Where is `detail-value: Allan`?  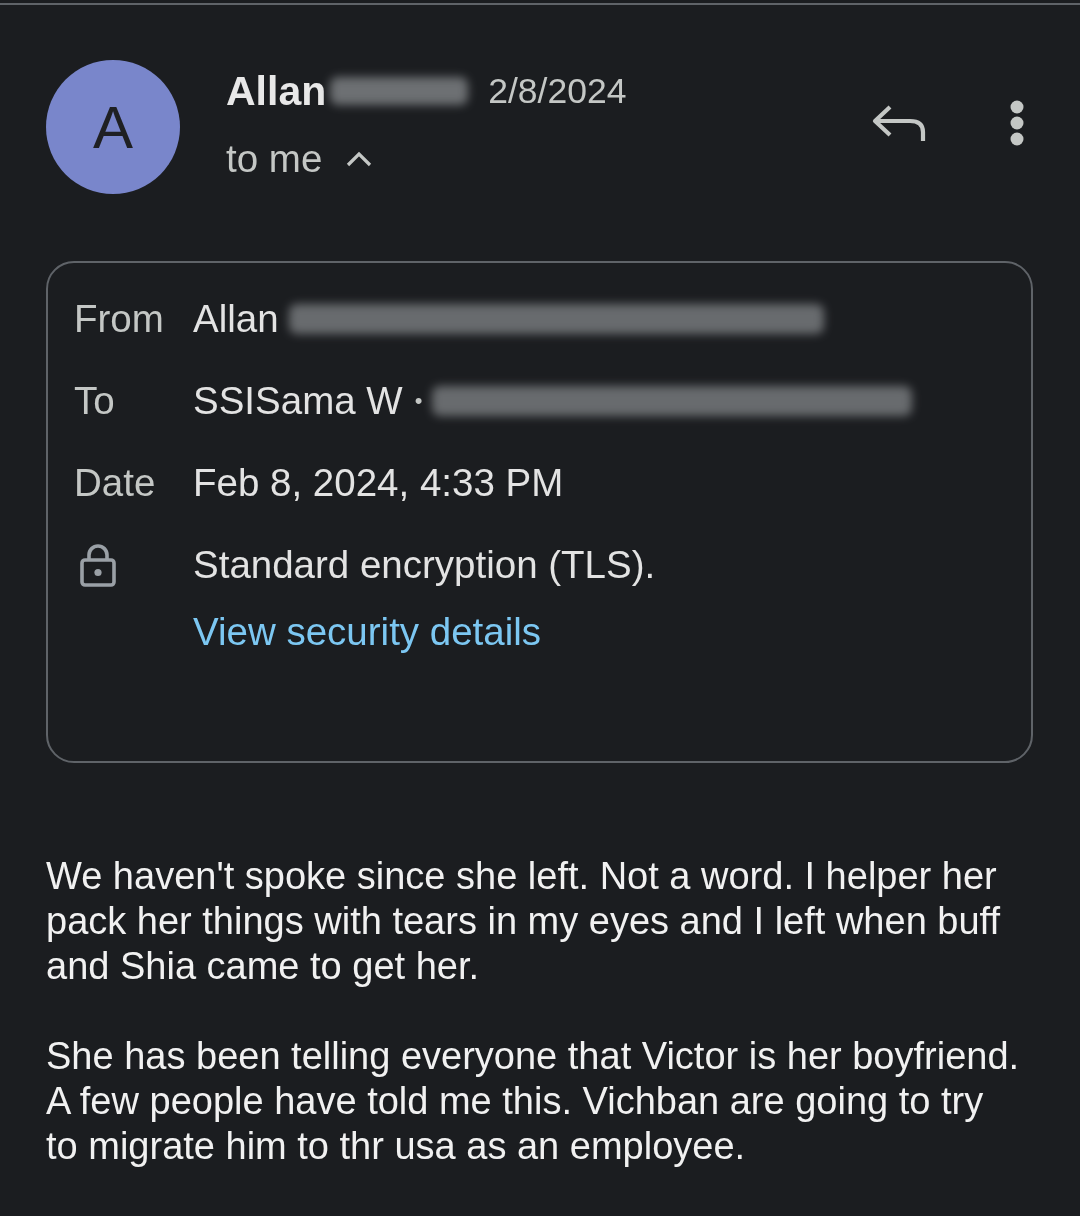
detail-value: Allan is located at coordinates (236, 319).